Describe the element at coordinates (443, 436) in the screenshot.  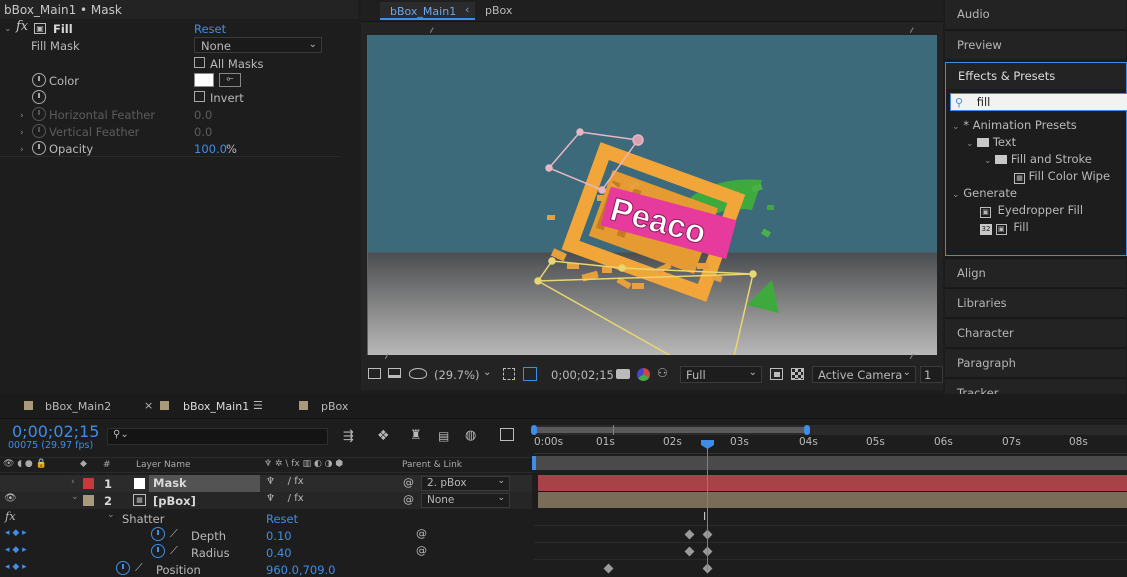
I see `frame-blending-icon: ▤` at that location.